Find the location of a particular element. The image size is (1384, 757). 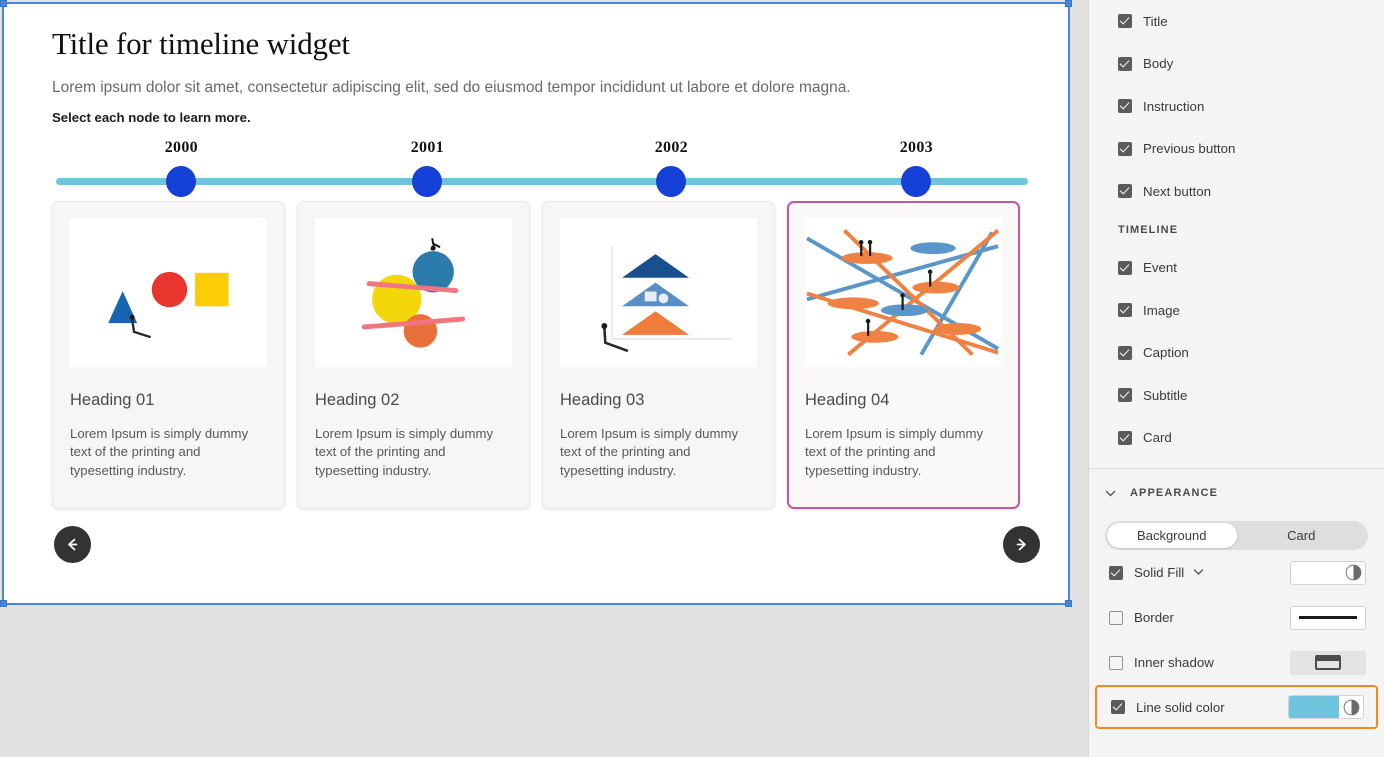

widget-instruction-text: Select each node to learn more. is located at coordinates (151, 117).